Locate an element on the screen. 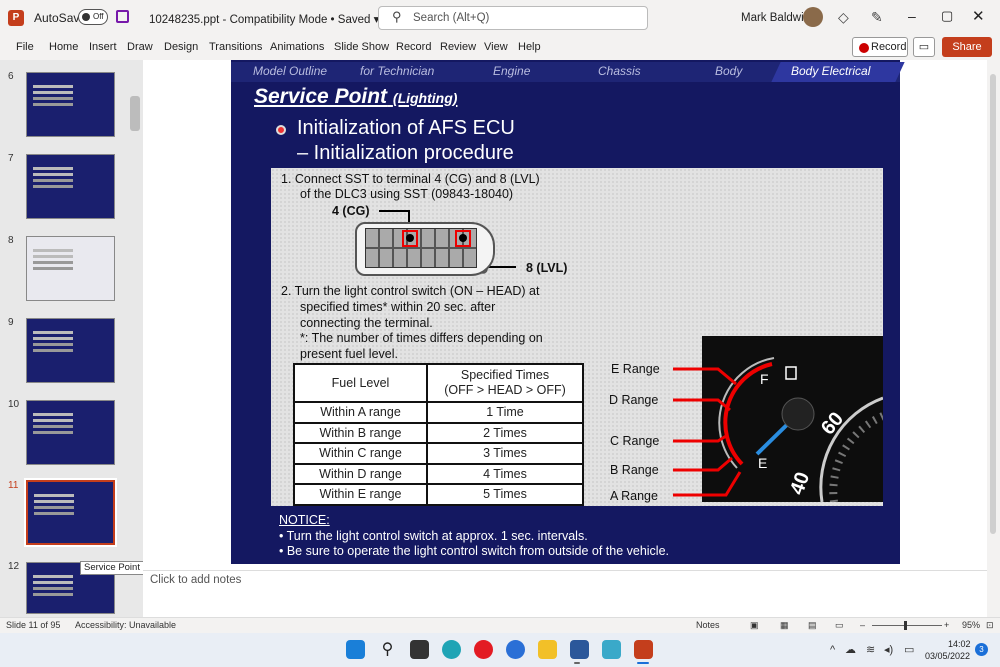 Image resolution: width=1000 pixels, height=667 pixels. zoom-out-icon: – is located at coordinates (862, 625).